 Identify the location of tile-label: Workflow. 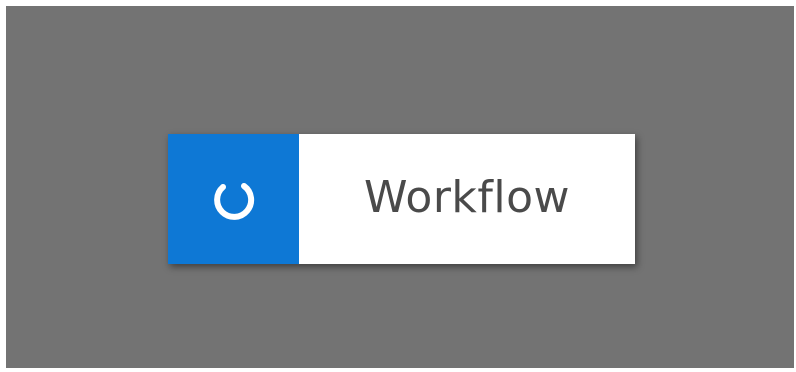
(467, 197).